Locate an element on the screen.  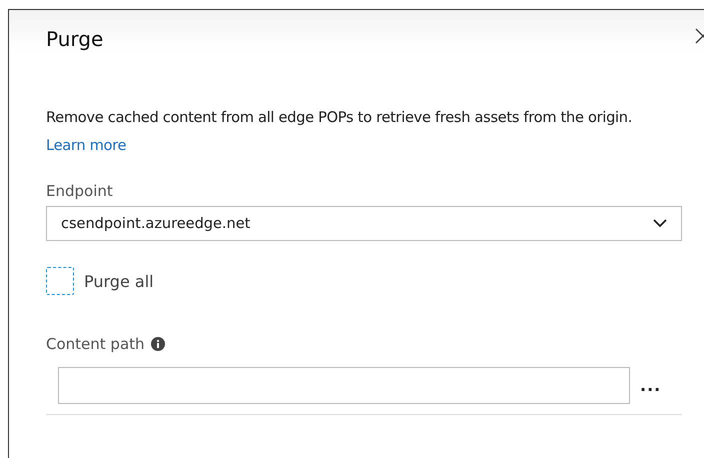
endpoint-dropdown: csendpoint.azureedge.net is located at coordinates (364, 223).